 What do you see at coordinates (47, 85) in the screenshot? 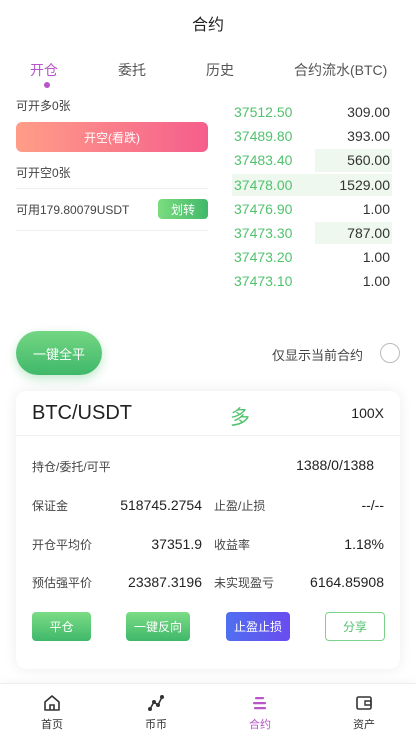
I see `active-tab-indicator` at bounding box center [47, 85].